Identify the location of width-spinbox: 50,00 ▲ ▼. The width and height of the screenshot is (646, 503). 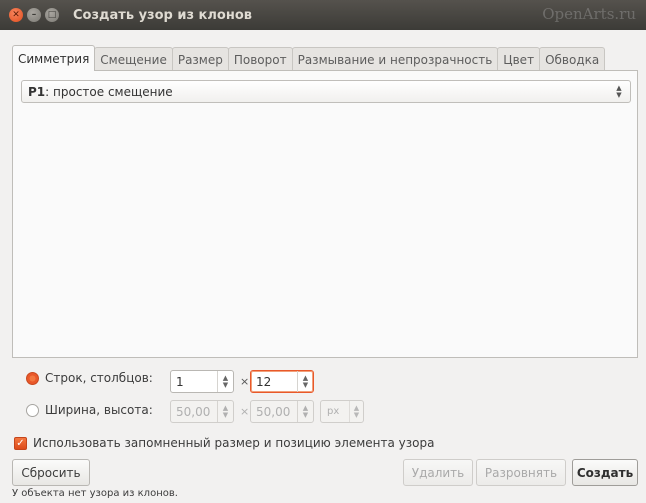
(202, 411).